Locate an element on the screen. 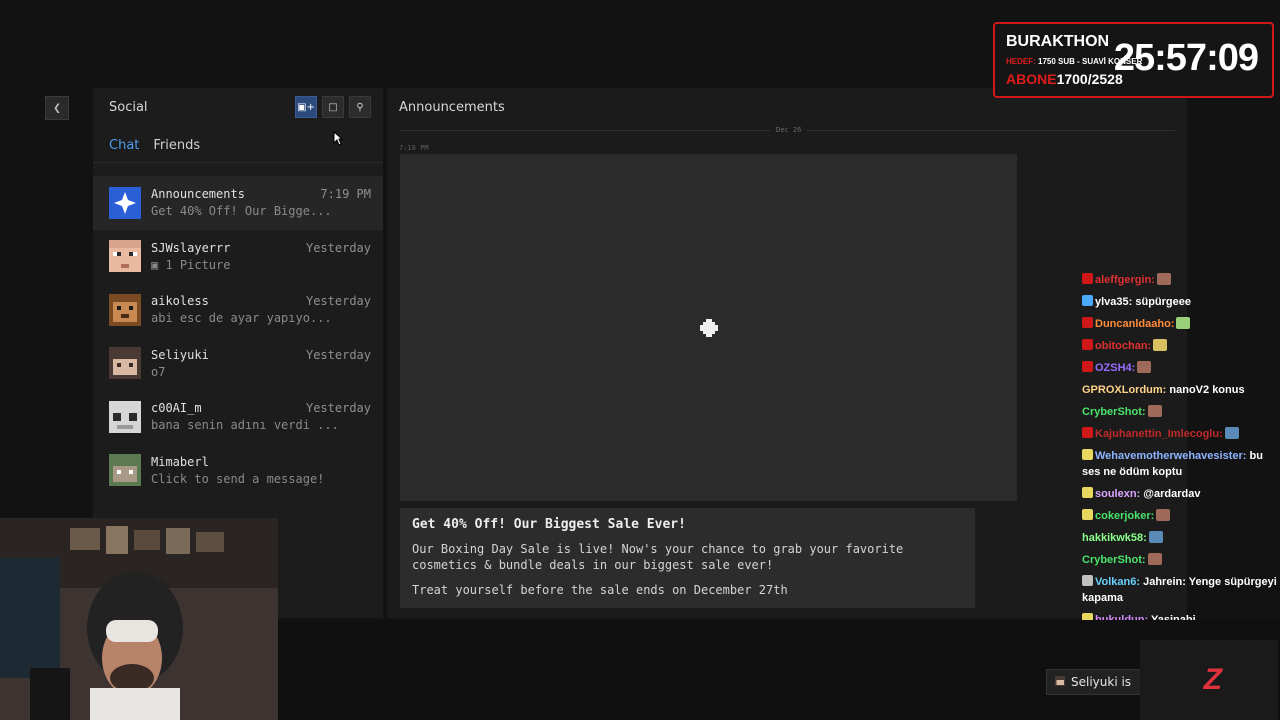 Image resolution: width=1280 pixels, height=720 pixels. search-icon: ⚲ is located at coordinates (360, 107).